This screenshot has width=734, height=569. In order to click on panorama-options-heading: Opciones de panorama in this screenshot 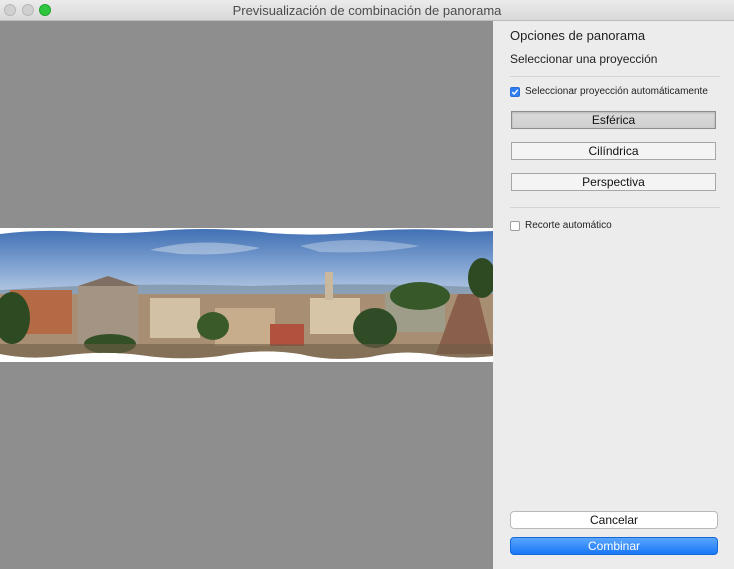, I will do `click(578, 35)`.